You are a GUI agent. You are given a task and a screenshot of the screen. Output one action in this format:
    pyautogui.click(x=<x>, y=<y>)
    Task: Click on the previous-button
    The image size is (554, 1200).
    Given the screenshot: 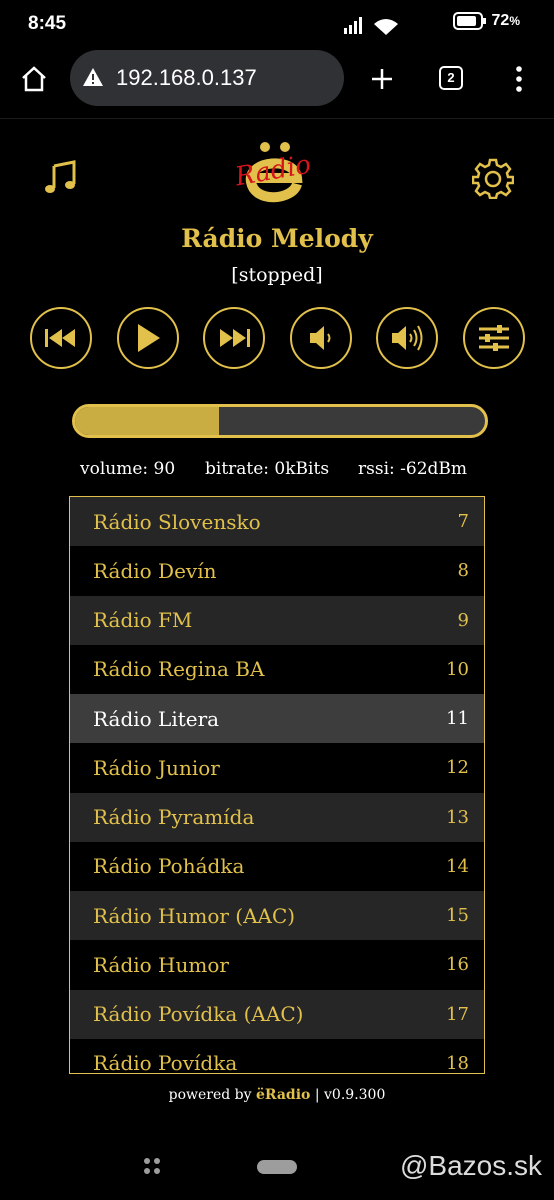 What is the action you would take?
    pyautogui.click(x=61, y=338)
    